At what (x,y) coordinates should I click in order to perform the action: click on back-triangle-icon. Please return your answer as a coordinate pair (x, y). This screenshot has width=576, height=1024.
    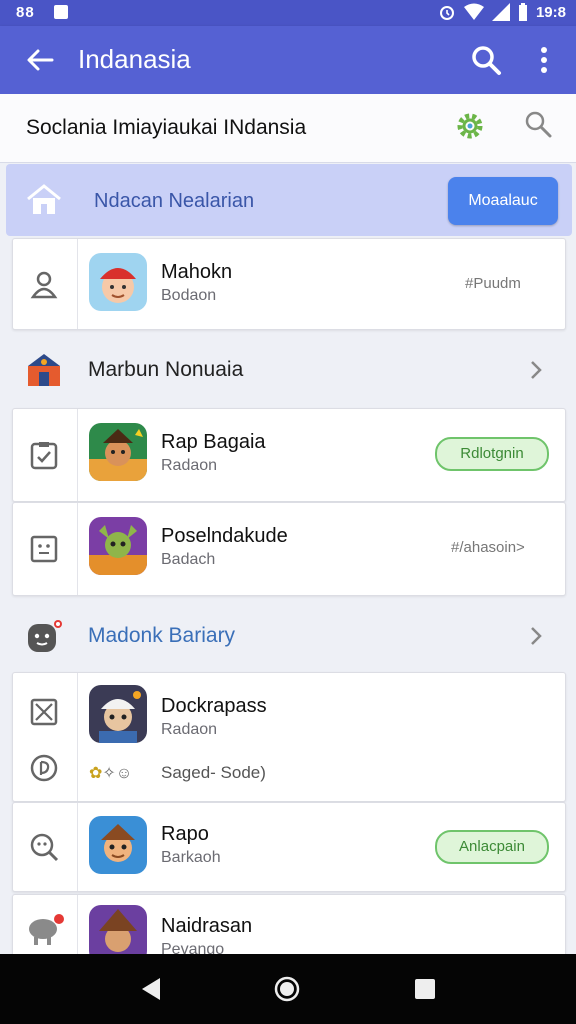
    Looking at the image, I should click on (151, 989).